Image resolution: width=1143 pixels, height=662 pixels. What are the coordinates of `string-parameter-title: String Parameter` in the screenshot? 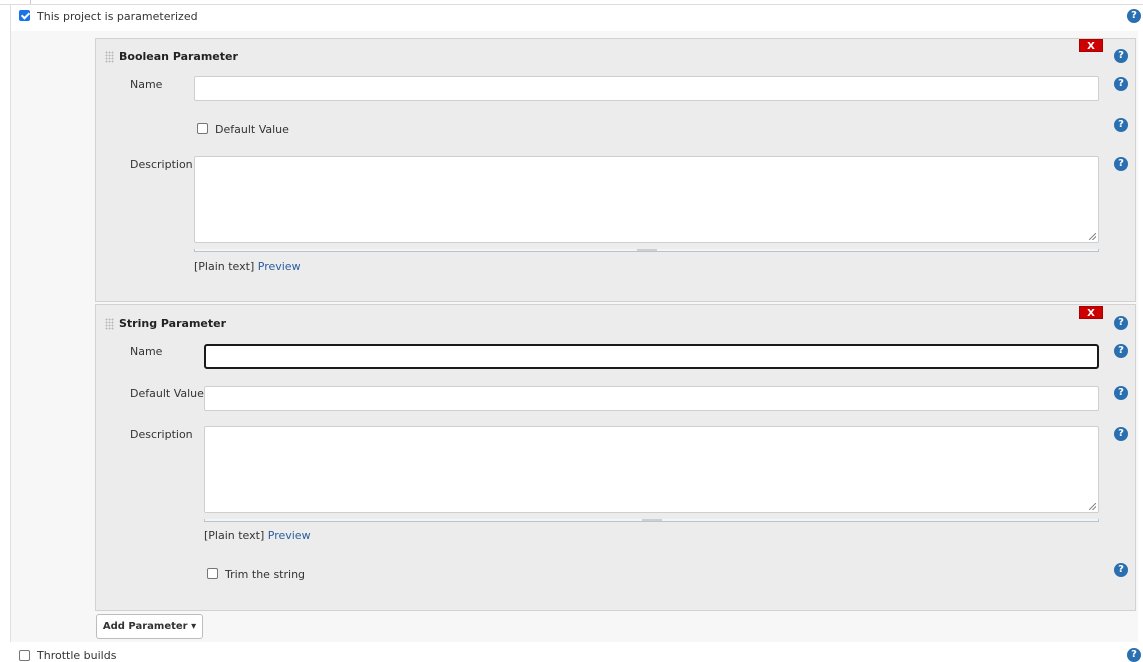 It's located at (173, 323).